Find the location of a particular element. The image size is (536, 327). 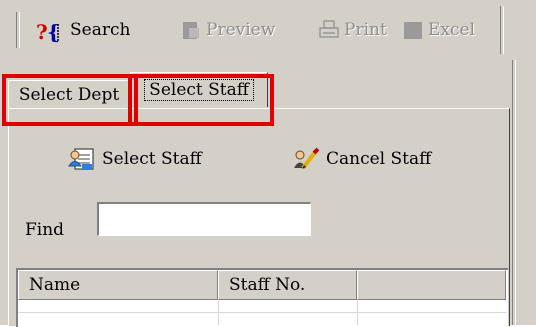

select-staff-button: Select Staff is located at coordinates (135, 159).